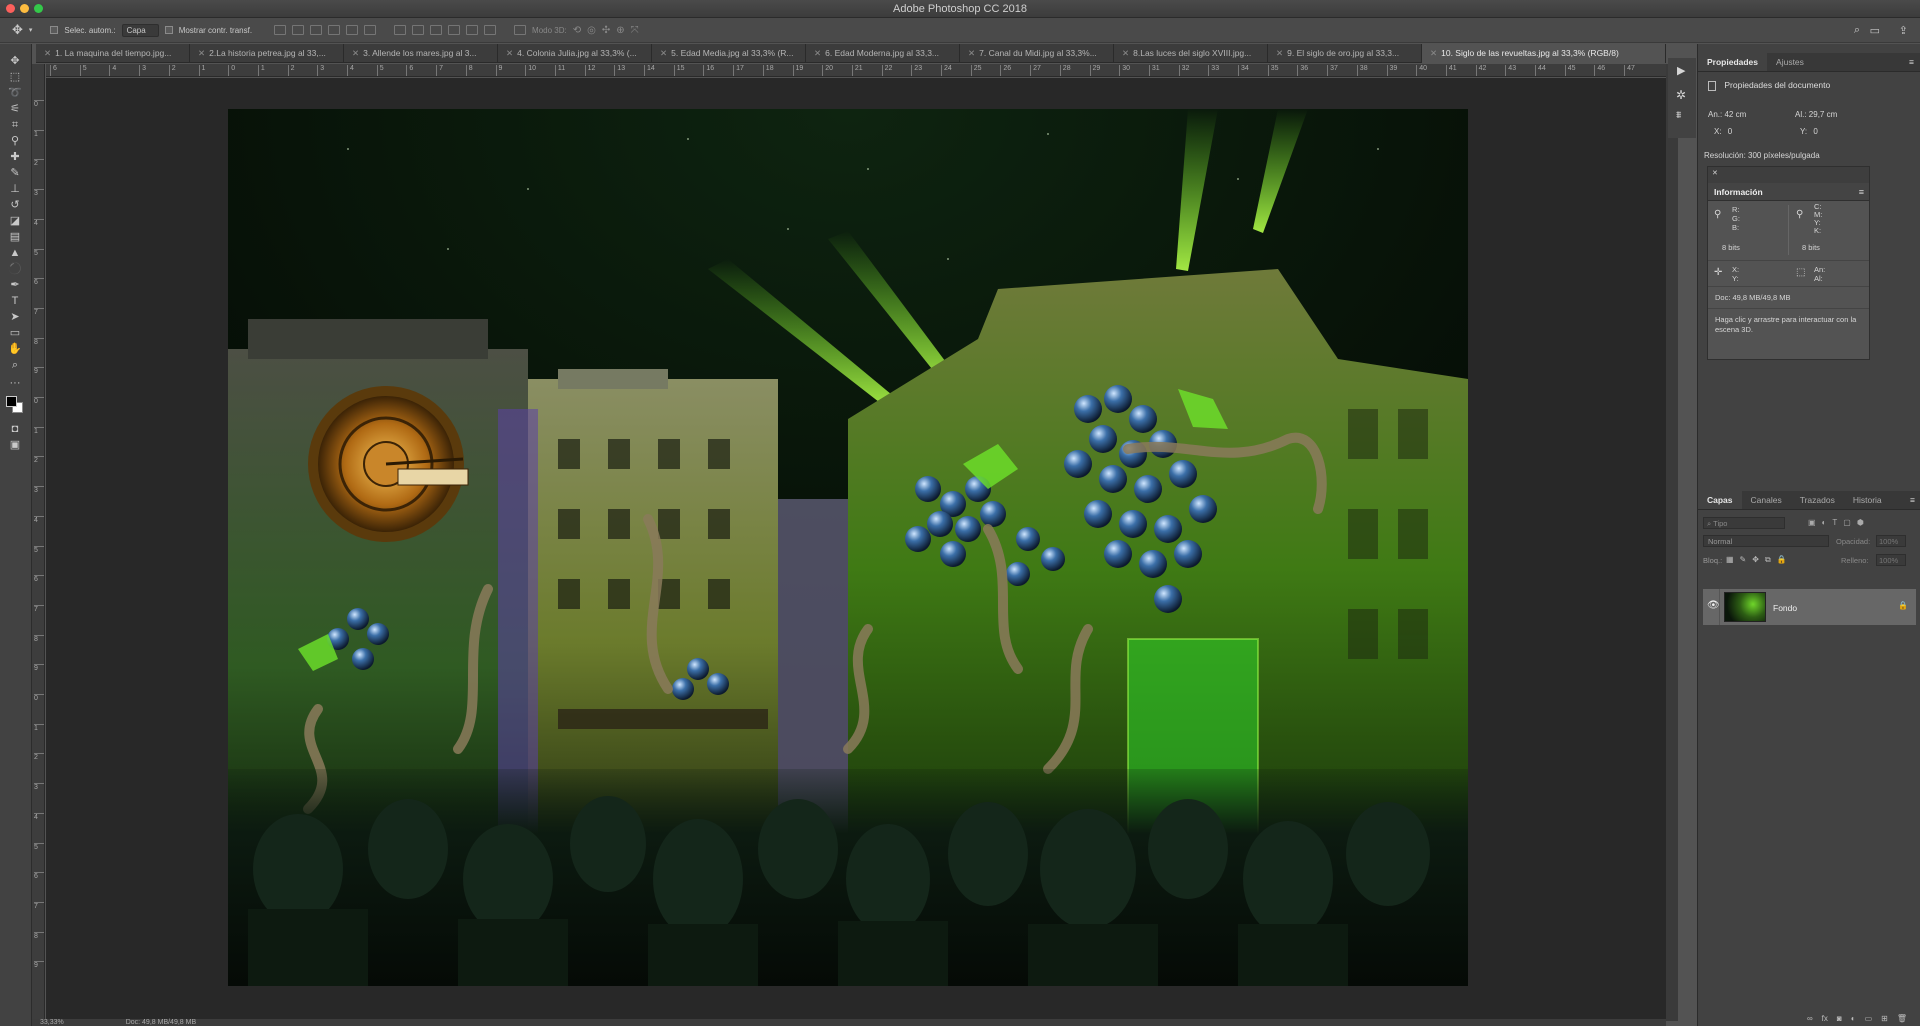 This screenshot has height=1026, width=1920. I want to click on auto-align-icon, so click(520, 30).